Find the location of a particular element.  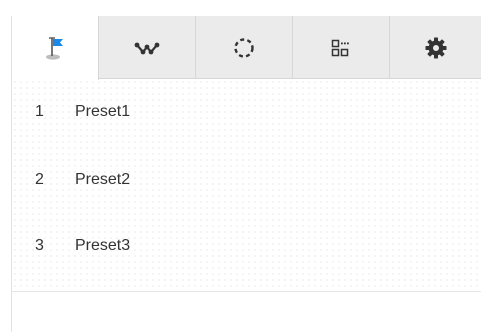

pattern-grid-icon is located at coordinates (340, 47).